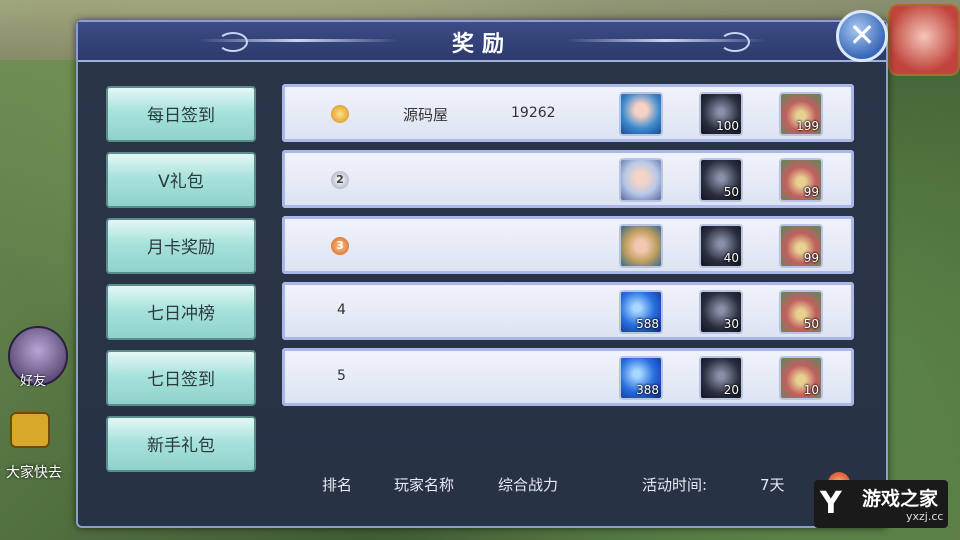 The image size is (960, 540). What do you see at coordinates (807, 126) in the screenshot?
I see `reward-count: 199` at bounding box center [807, 126].